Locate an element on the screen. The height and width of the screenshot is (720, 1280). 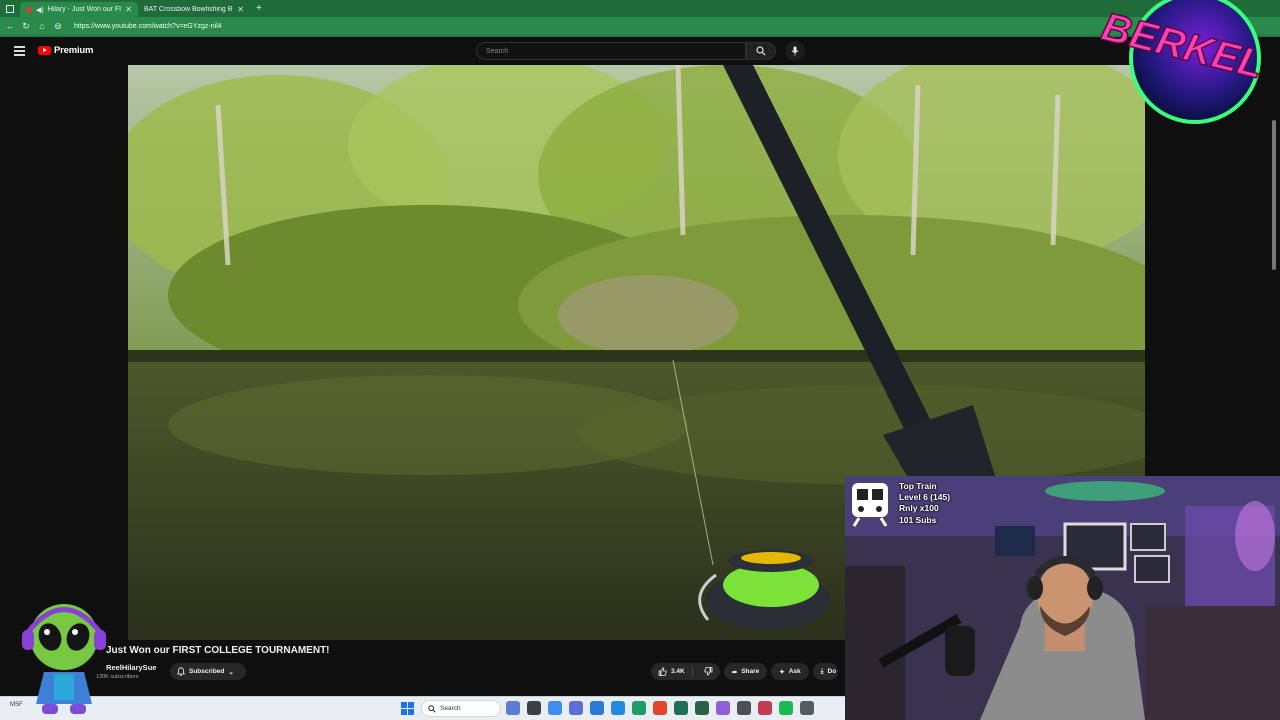
new-tab-icon: + is located at coordinates (259, 8).